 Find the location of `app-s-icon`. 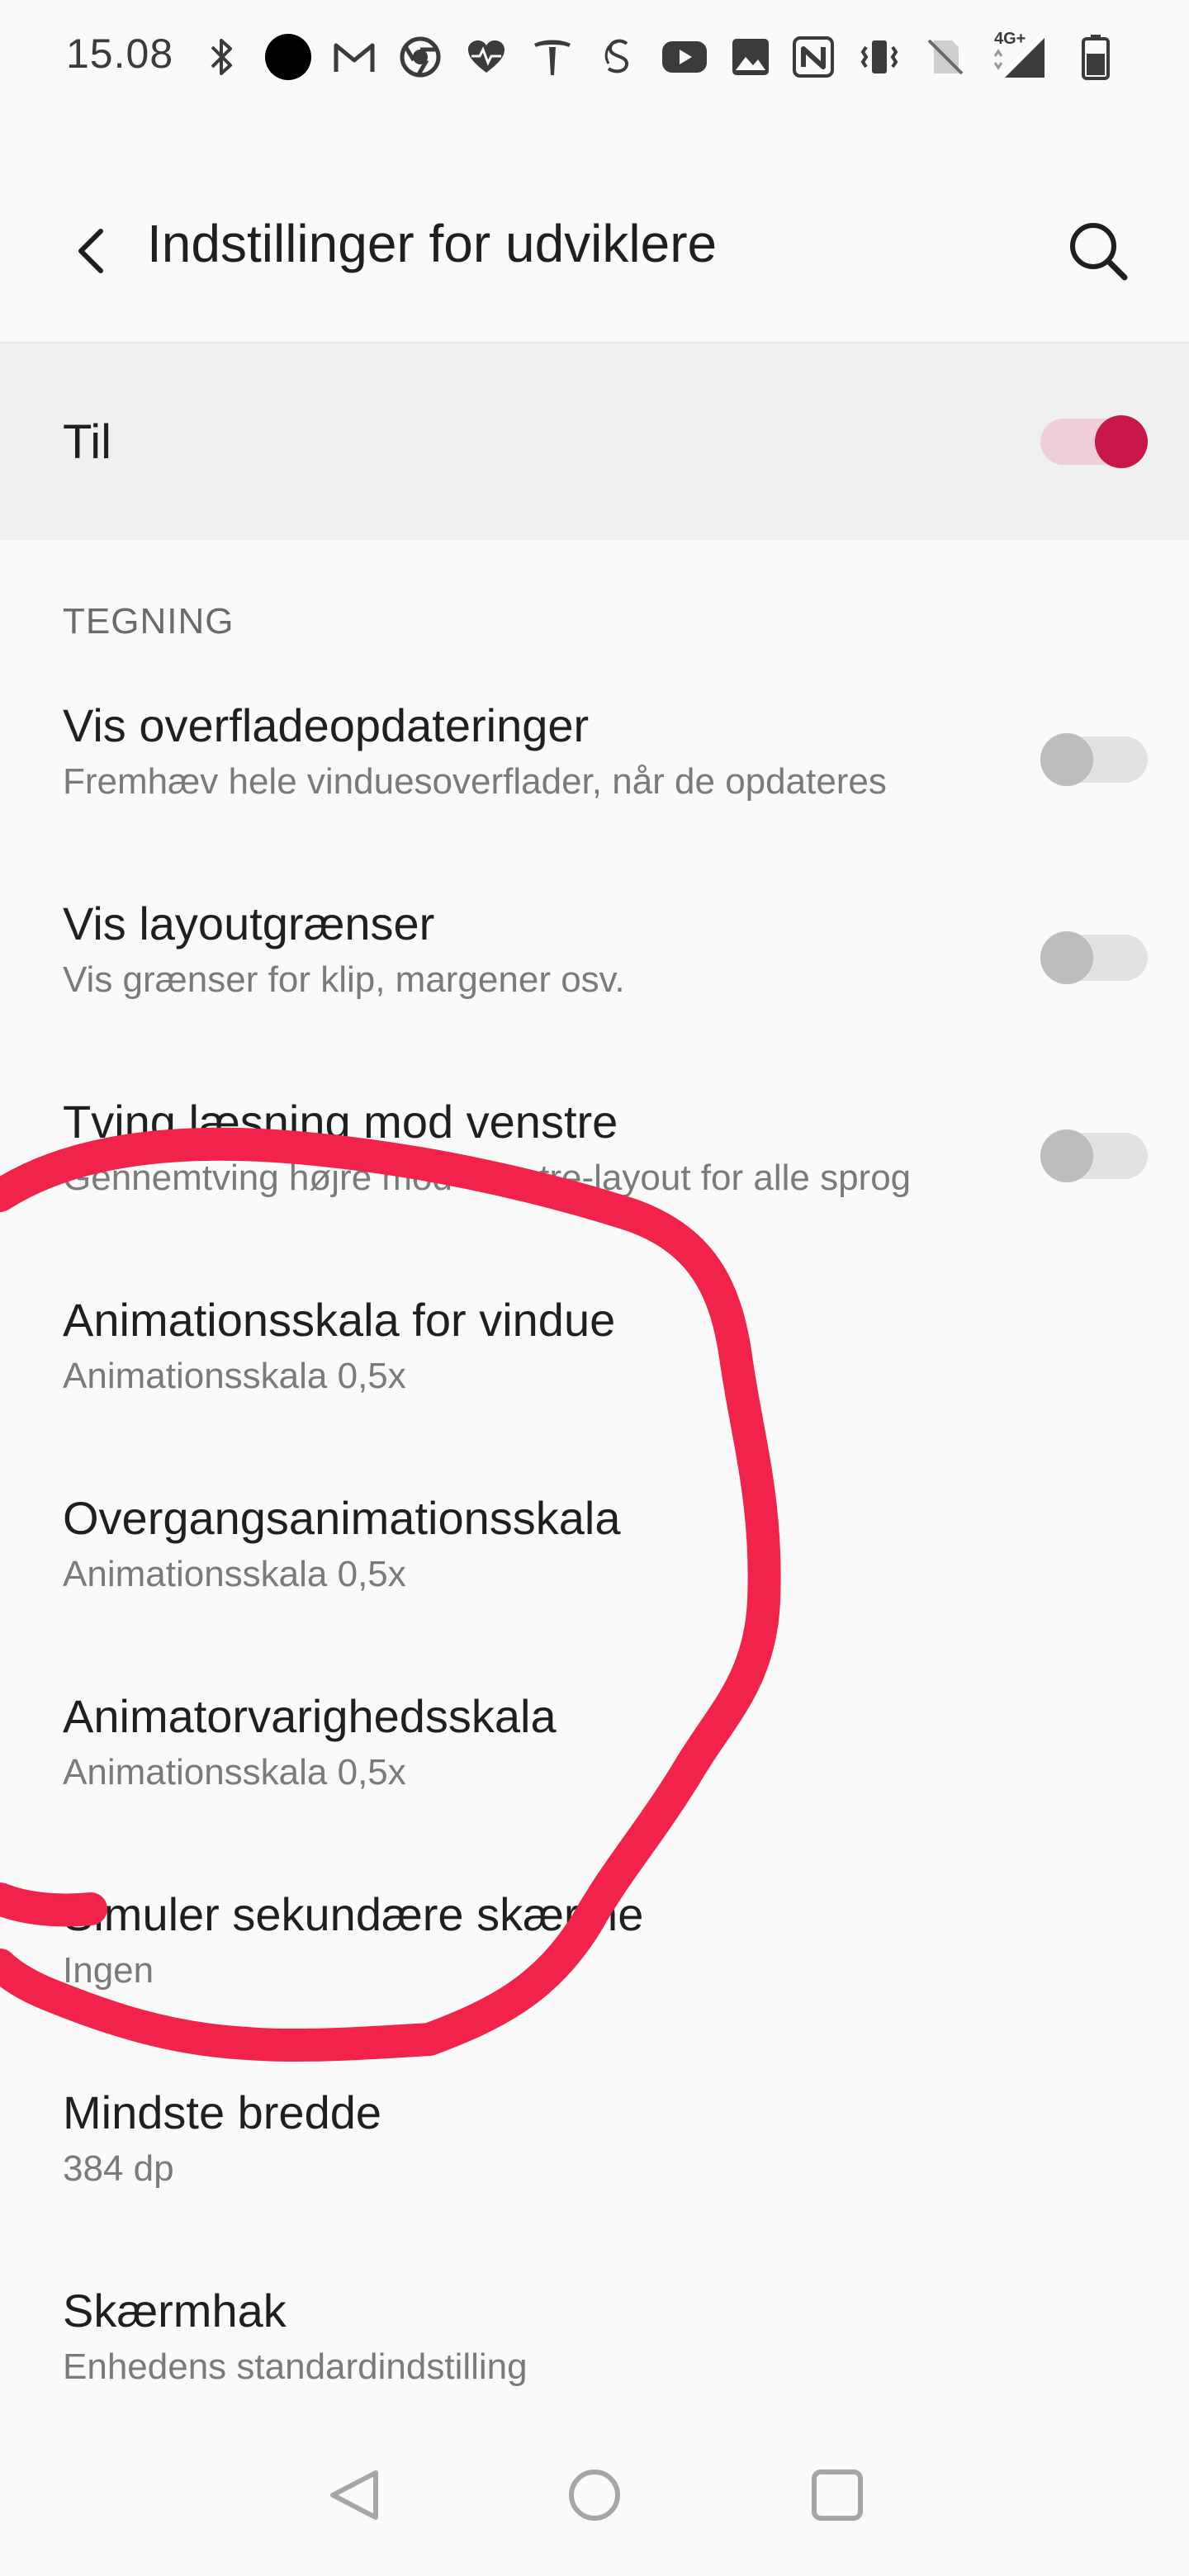

app-s-icon is located at coordinates (618, 57).